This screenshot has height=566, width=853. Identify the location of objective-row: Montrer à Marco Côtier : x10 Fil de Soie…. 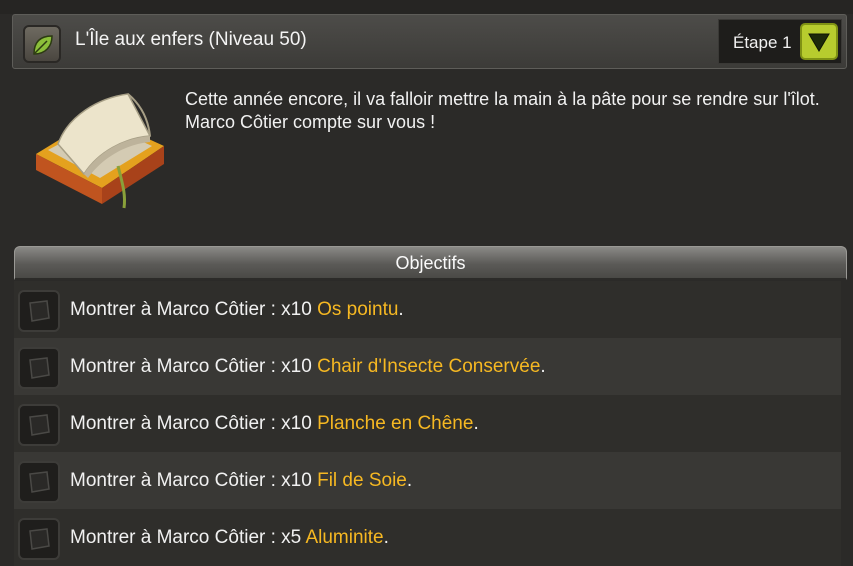
(427, 480).